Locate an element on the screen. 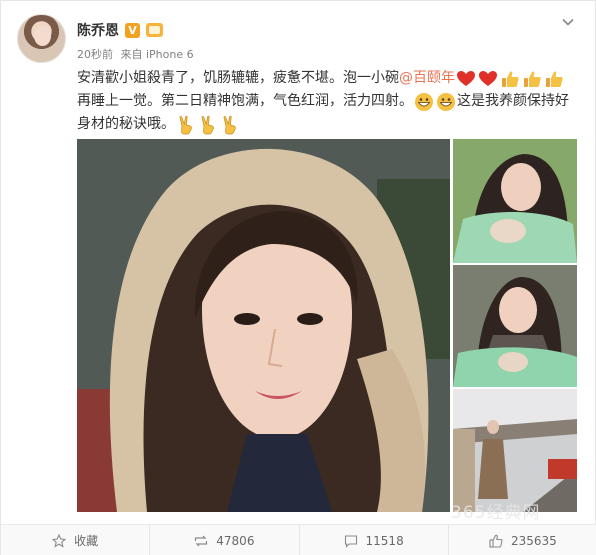 The width and height of the screenshot is (596, 555). post-text-line-3: 身材的秘诀哦。 is located at coordinates (327, 124).